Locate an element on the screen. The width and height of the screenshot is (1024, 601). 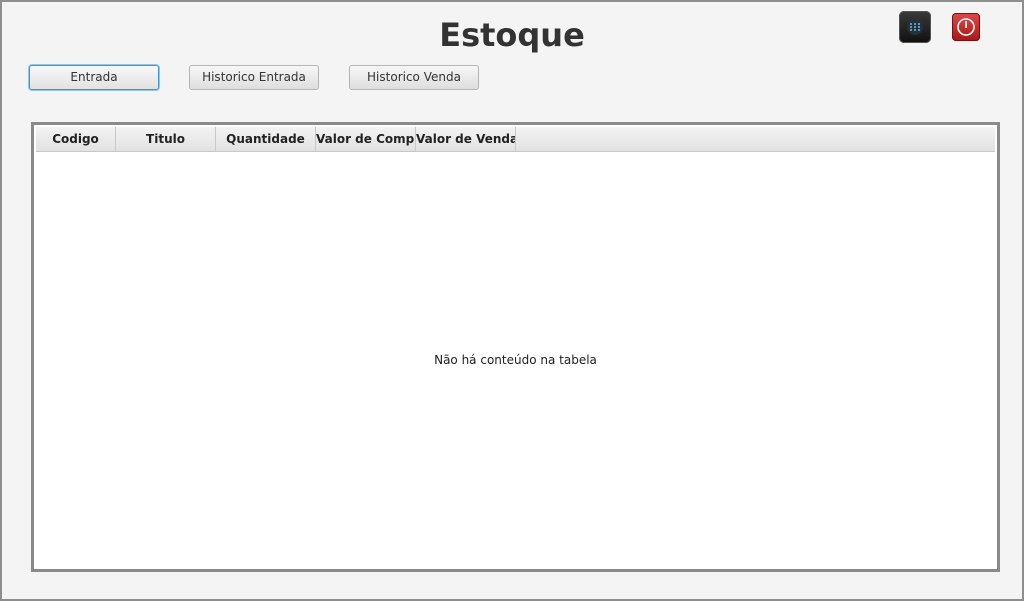
column-header-valor-venda: Valor de Venda is located at coordinates (466, 139).